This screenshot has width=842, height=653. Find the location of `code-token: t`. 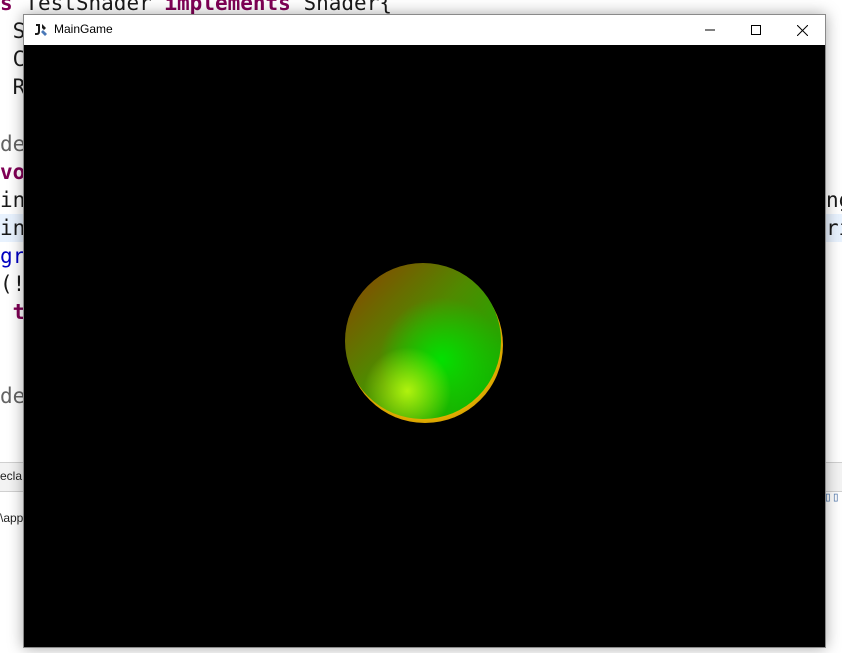

code-token: t is located at coordinates (13, 312).